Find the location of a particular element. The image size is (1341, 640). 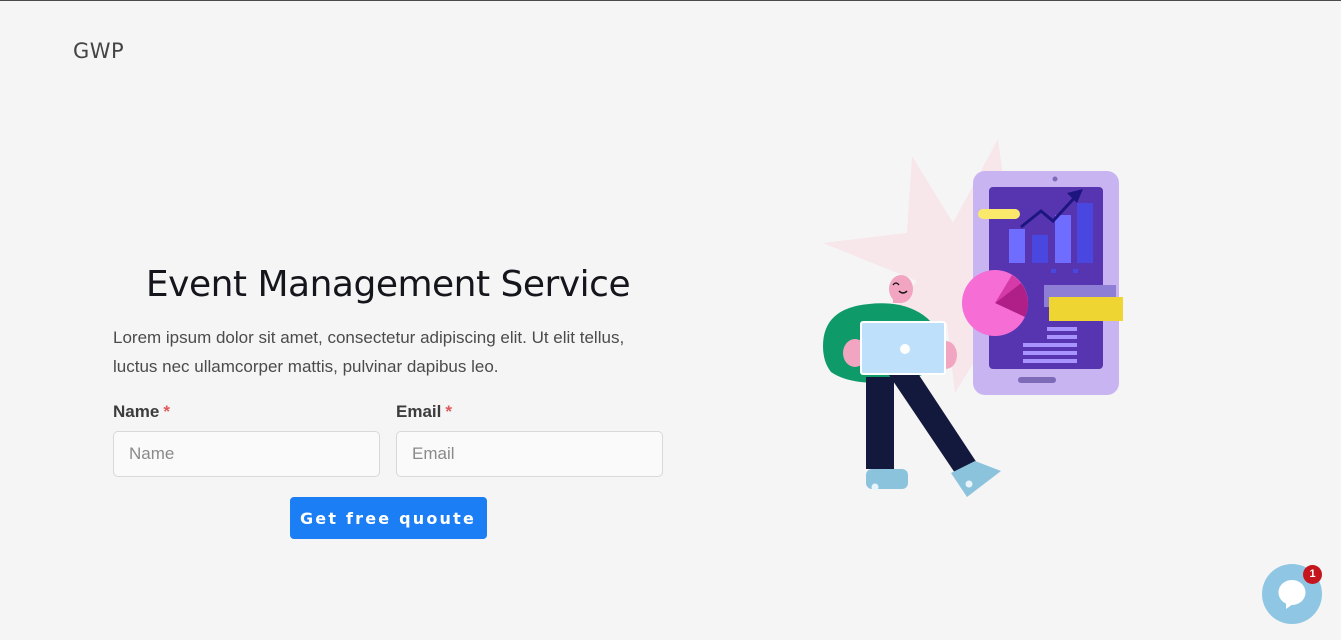

hero-illustration is located at coordinates (973, 318).